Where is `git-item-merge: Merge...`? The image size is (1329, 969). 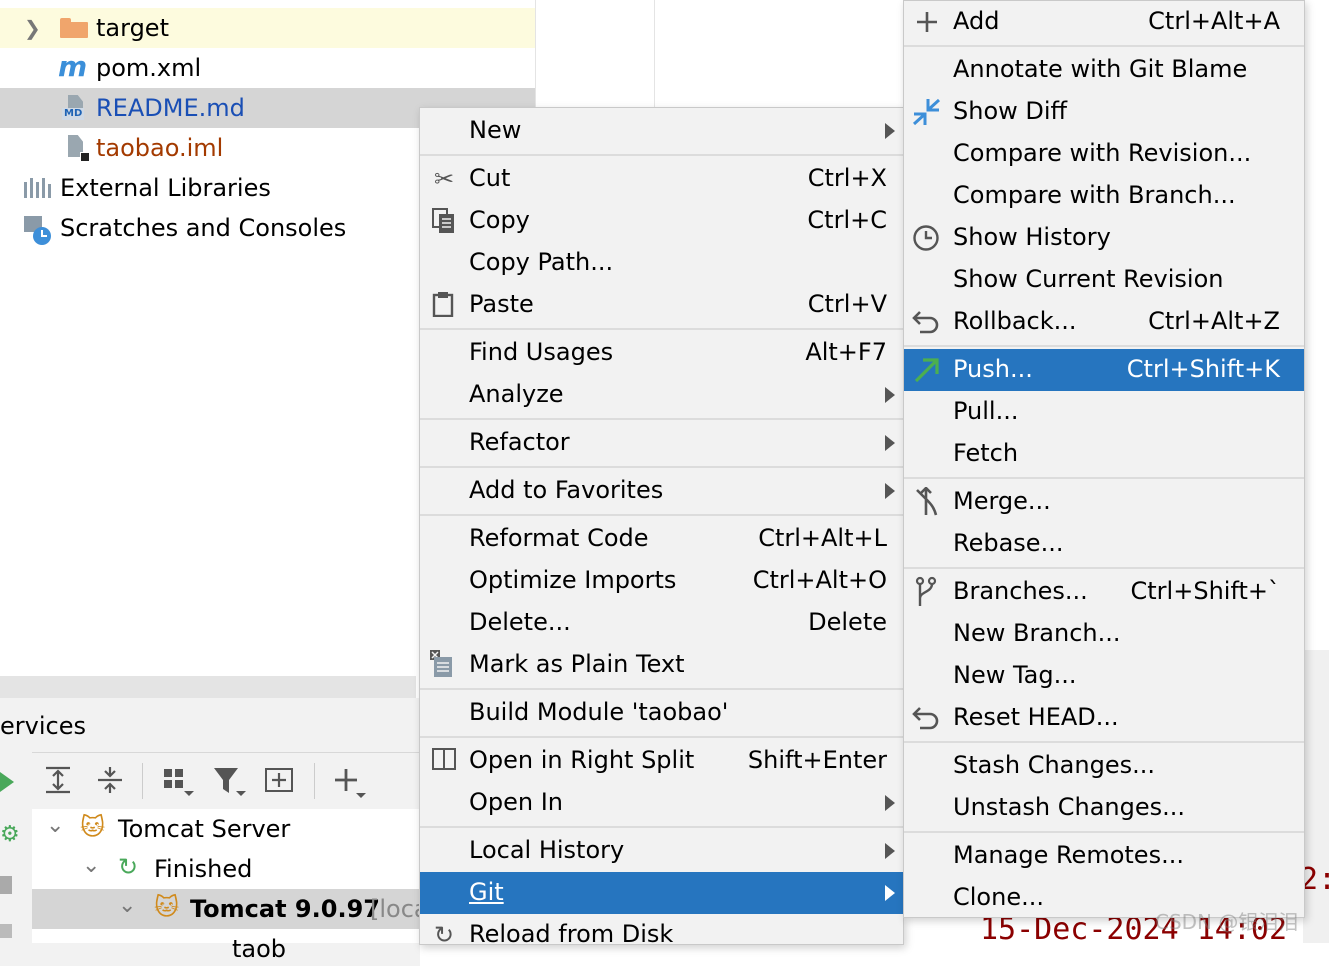 git-item-merge: Merge... is located at coordinates (1104, 502).